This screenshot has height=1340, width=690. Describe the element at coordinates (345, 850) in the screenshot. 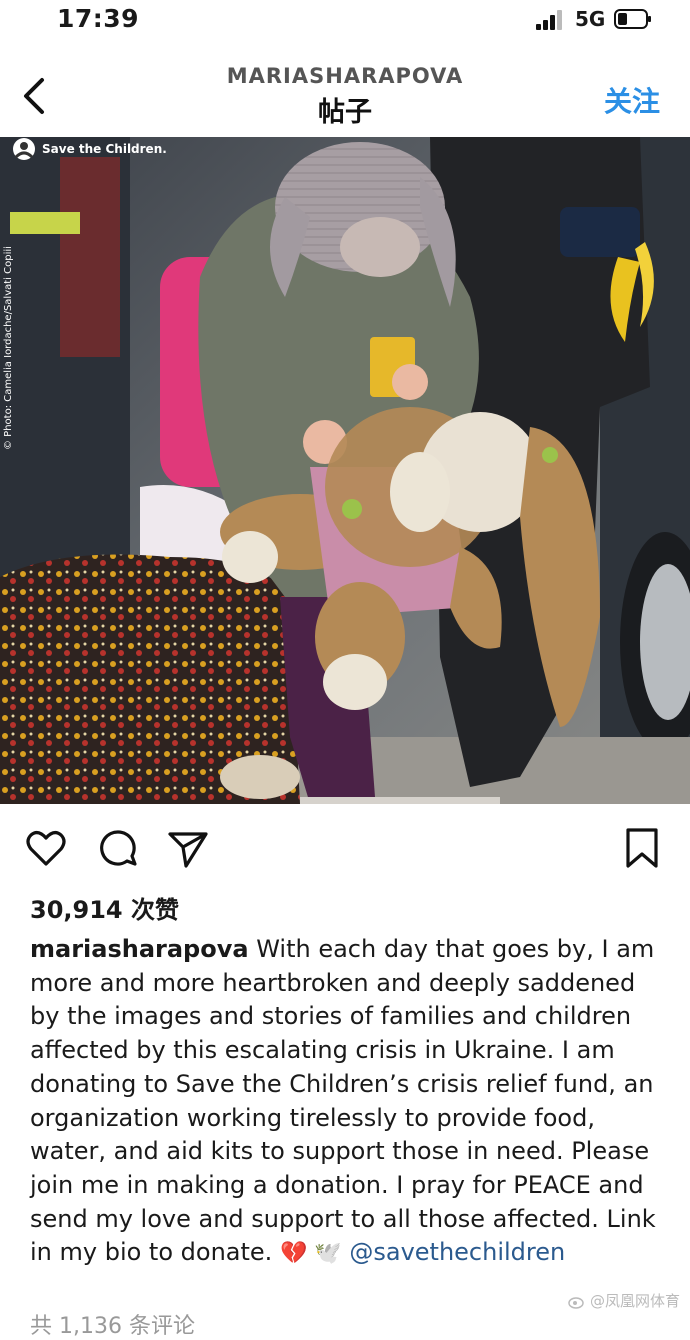

I see `action-bar` at that location.